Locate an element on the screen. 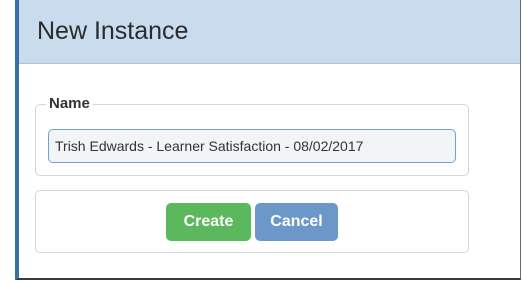 The height and width of the screenshot is (282, 523). dialog-title: New Instance is located at coordinates (113, 31).